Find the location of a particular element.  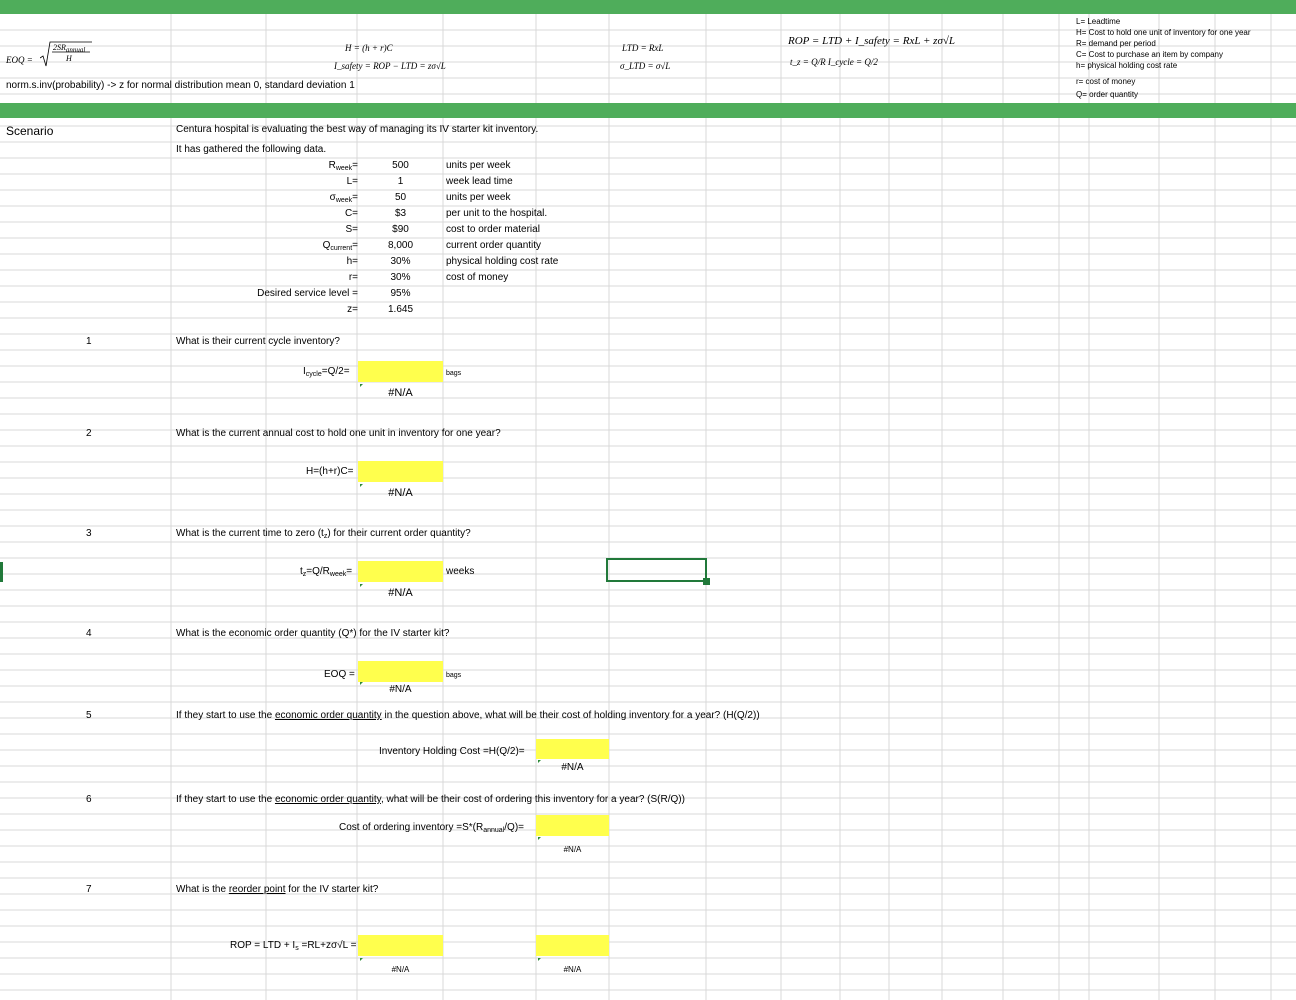

question-1-text: What is their current cycle inventory? is located at coordinates (258, 341).